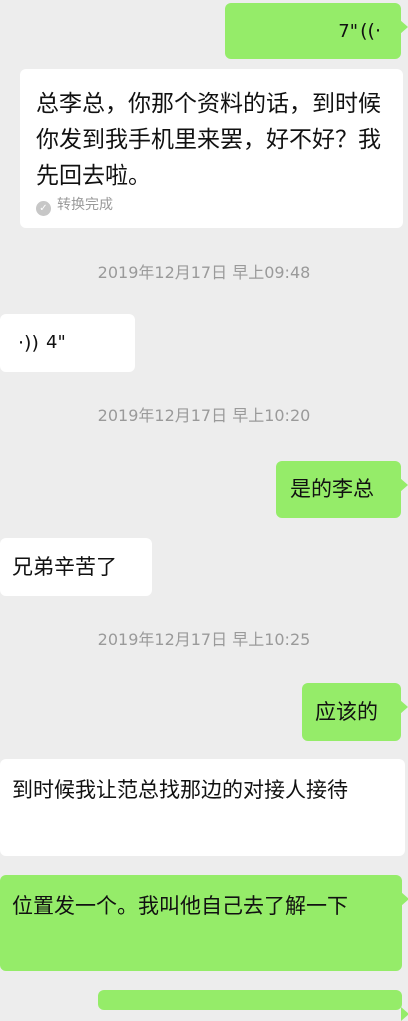  Describe the element at coordinates (348, 31) in the screenshot. I see `voice-duration: 7"` at that location.